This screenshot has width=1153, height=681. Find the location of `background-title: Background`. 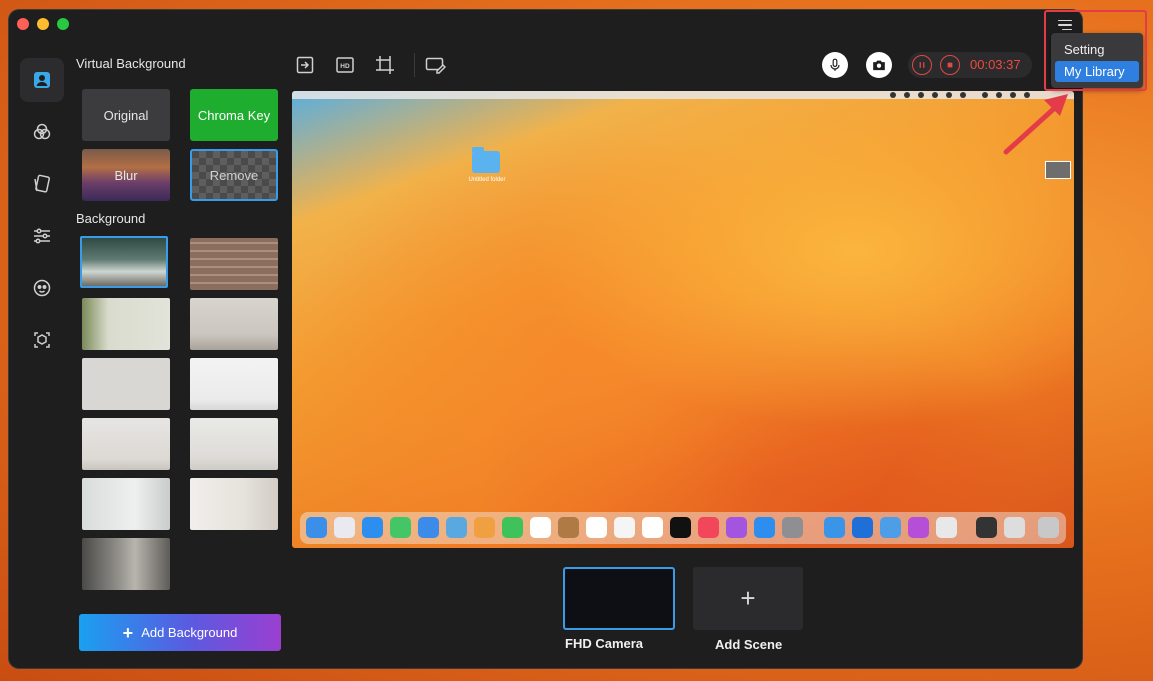

background-title: Background is located at coordinates (111, 218).